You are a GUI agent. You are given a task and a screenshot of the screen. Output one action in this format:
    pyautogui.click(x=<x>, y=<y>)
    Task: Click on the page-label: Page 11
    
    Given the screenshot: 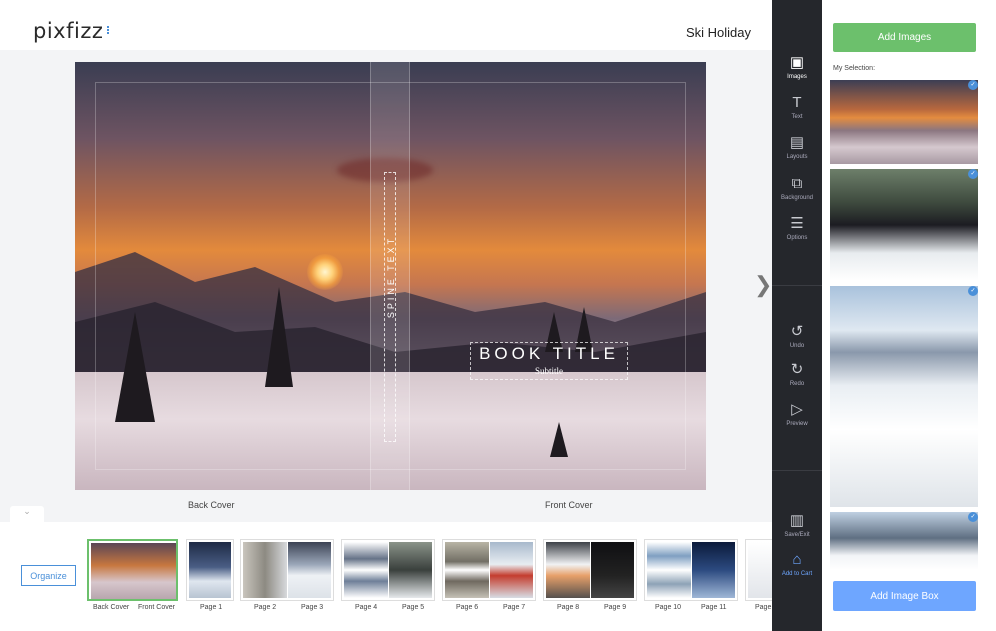 What is the action you would take?
    pyautogui.click(x=714, y=607)
    